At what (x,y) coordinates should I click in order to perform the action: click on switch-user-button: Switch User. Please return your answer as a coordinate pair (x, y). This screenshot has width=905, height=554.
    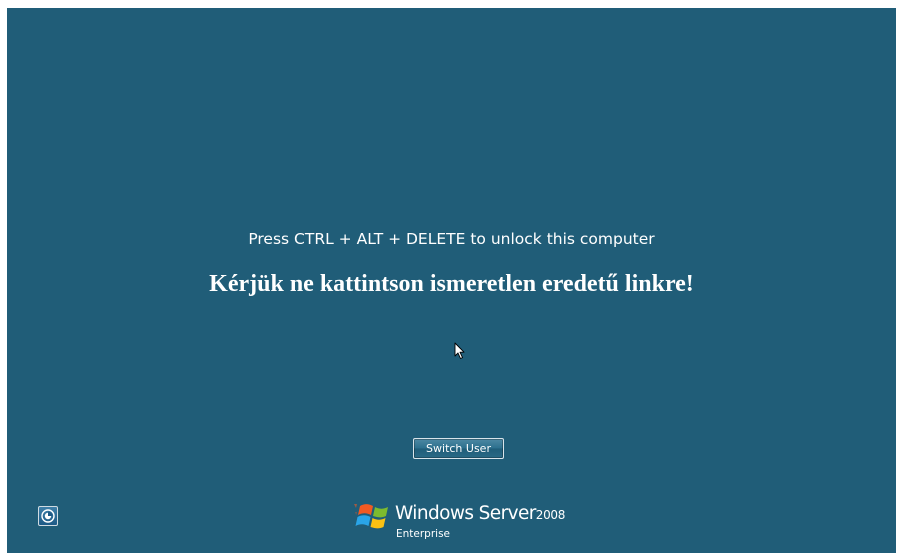
    Looking at the image, I should click on (458, 448).